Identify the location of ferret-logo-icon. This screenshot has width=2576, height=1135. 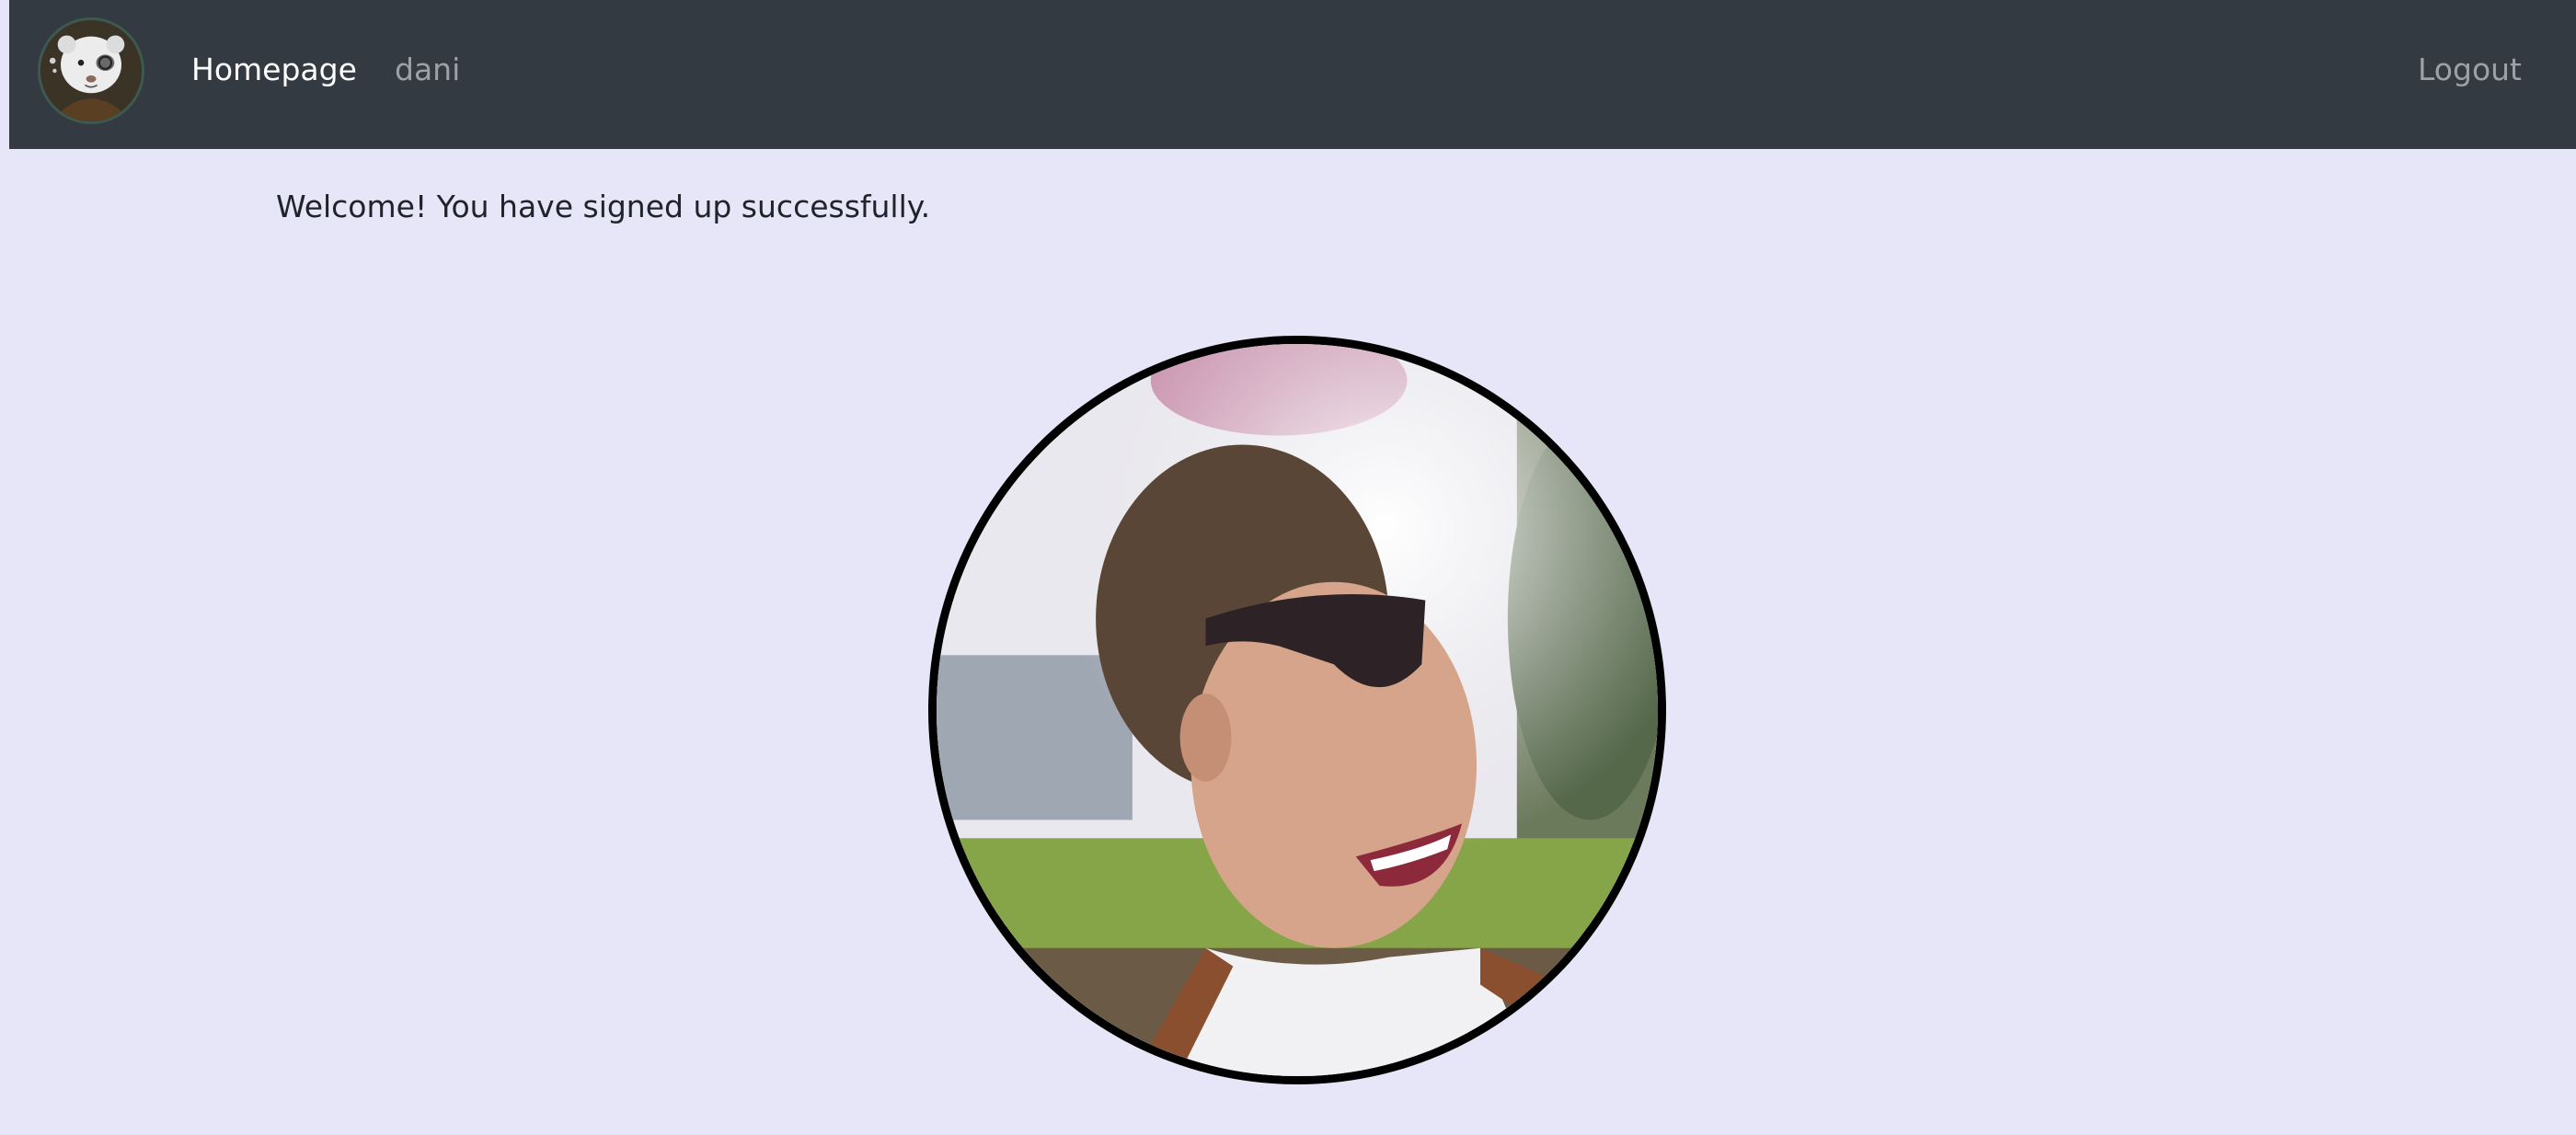
(91, 70).